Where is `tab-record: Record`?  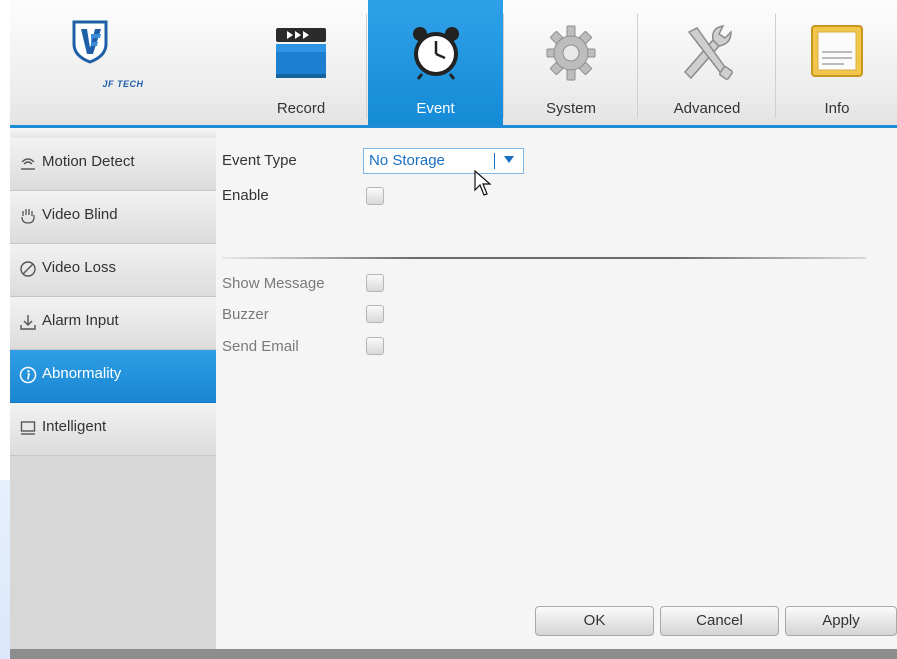 tab-record: Record is located at coordinates (301, 62).